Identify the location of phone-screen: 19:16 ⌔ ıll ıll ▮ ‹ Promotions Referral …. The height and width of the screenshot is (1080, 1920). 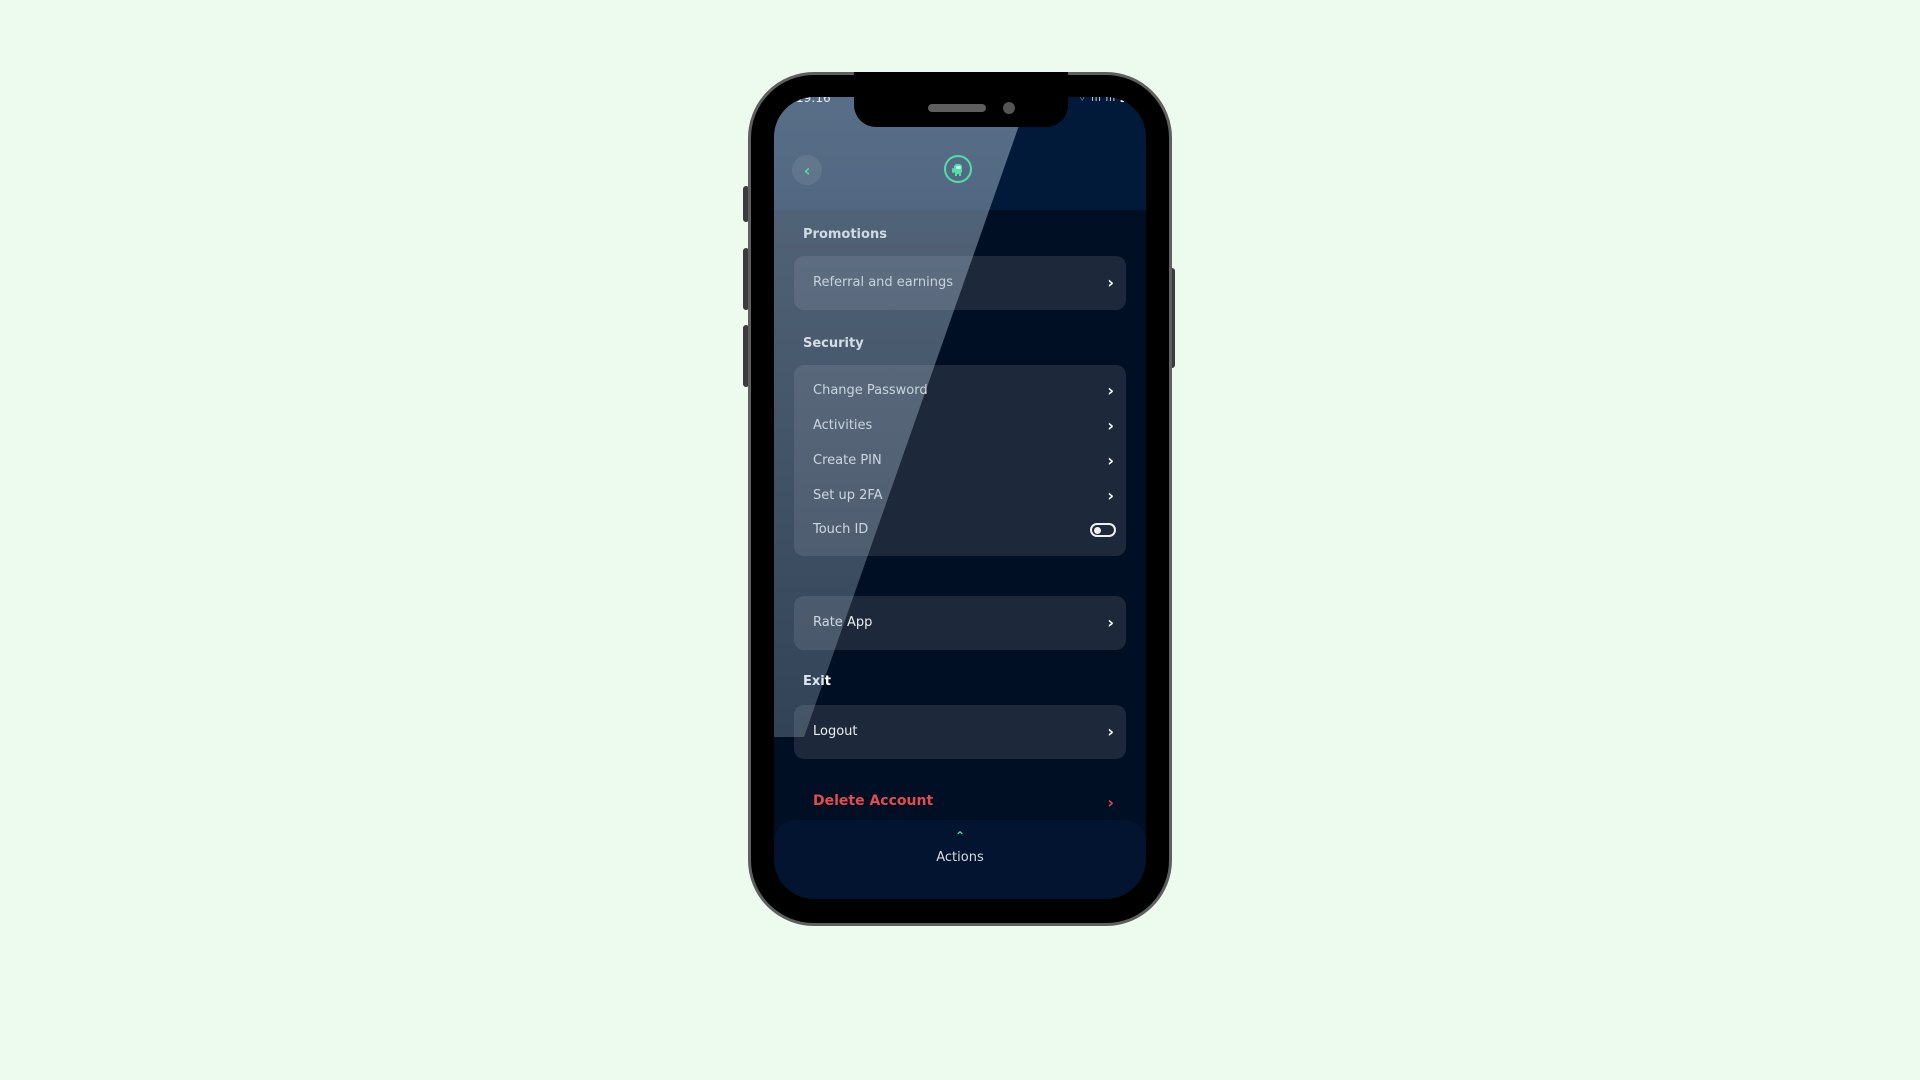
(960, 498).